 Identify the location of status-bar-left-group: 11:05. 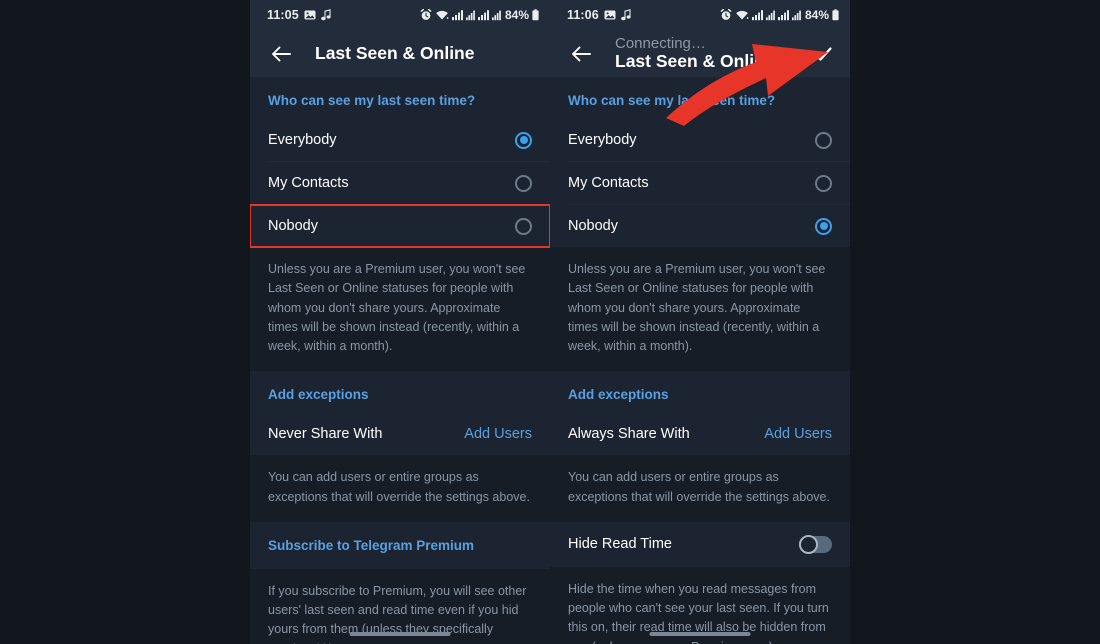
(299, 15).